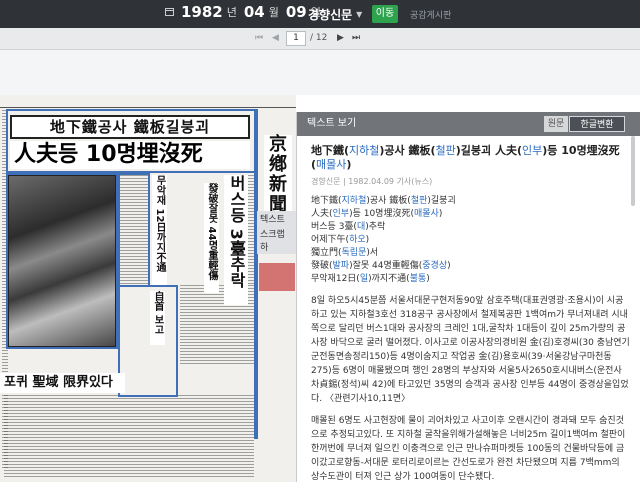 The width and height of the screenshot is (640, 484). I want to click on headline-line: 人夫(인부)등 10명埋沒死(매몰사), so click(470, 214).